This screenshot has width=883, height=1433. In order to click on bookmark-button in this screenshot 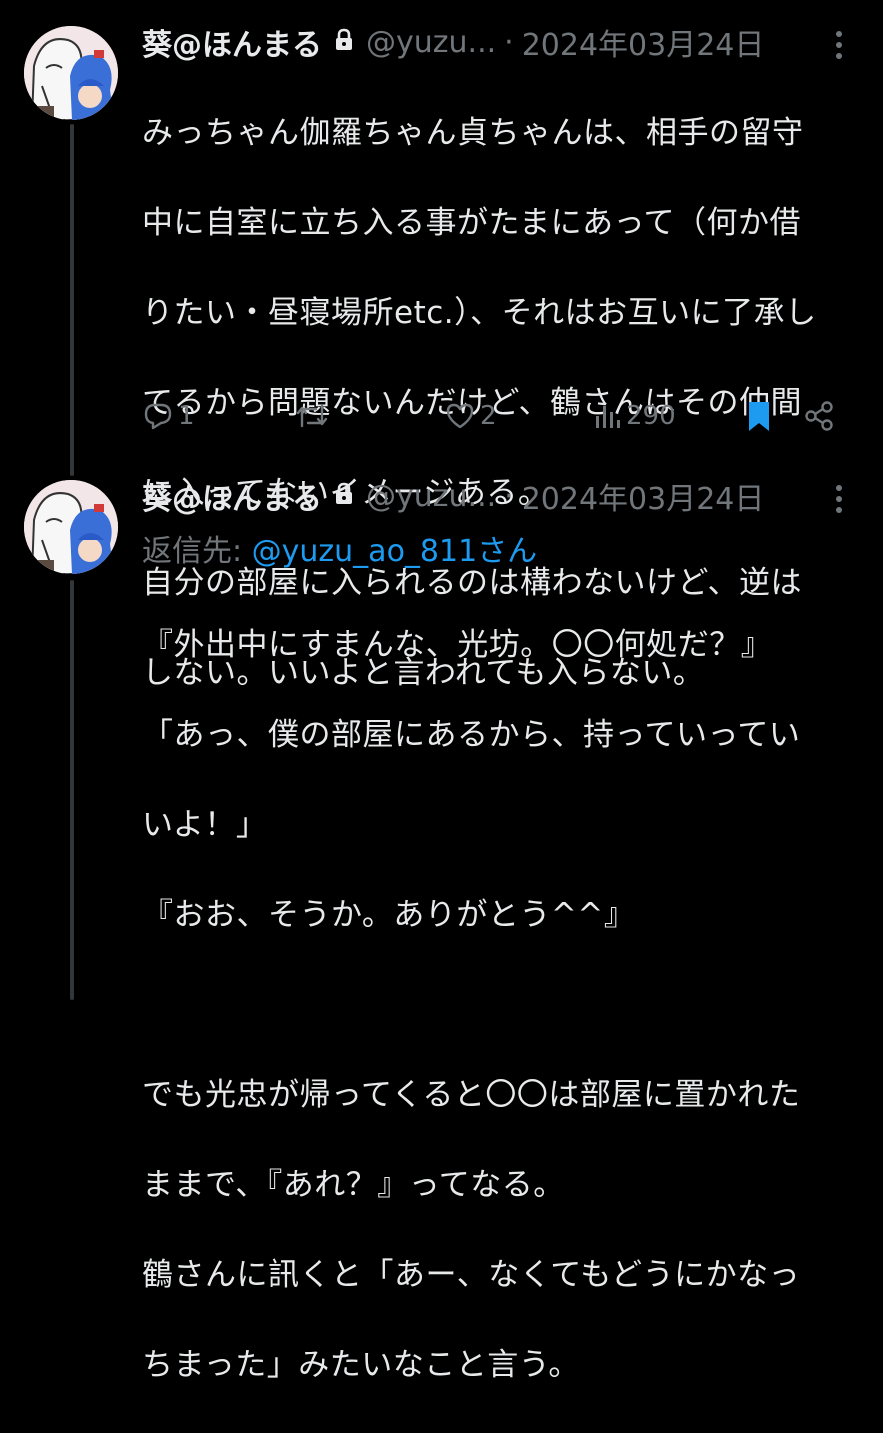, I will do `click(759, 416)`.